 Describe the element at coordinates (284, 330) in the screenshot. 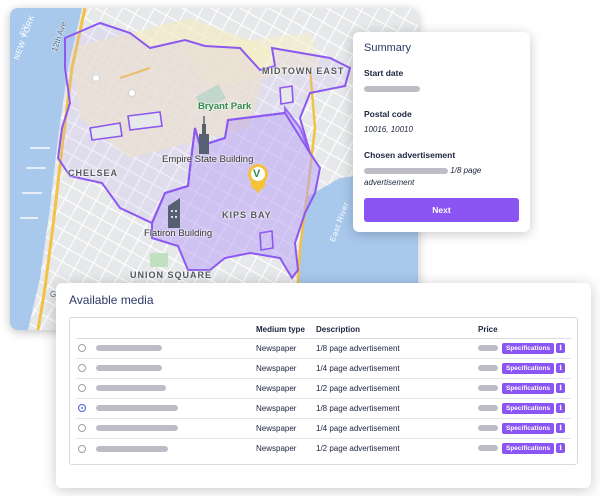

I see `header-medium-type: Medium type` at that location.